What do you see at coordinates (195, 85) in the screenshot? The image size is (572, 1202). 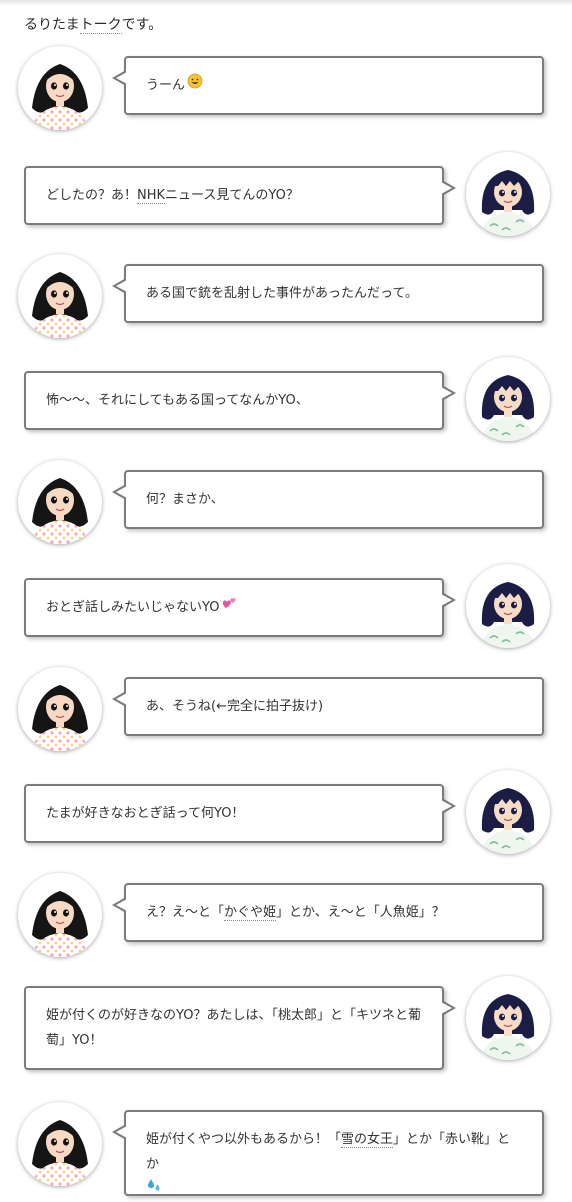 I see `grinning-face-icon` at bounding box center [195, 85].